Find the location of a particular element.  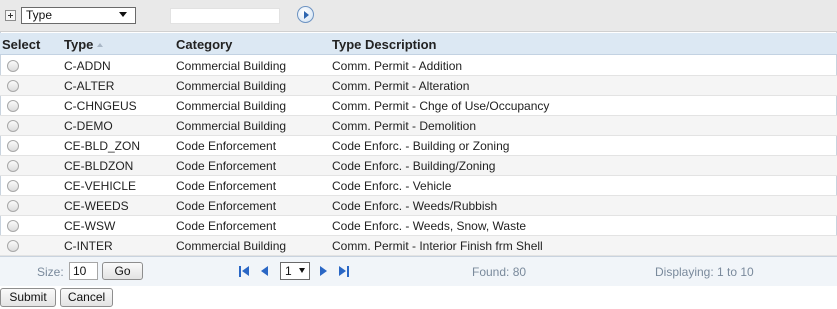

cell-description: Code Enforc. - Building/Zoning is located at coordinates (414, 166).